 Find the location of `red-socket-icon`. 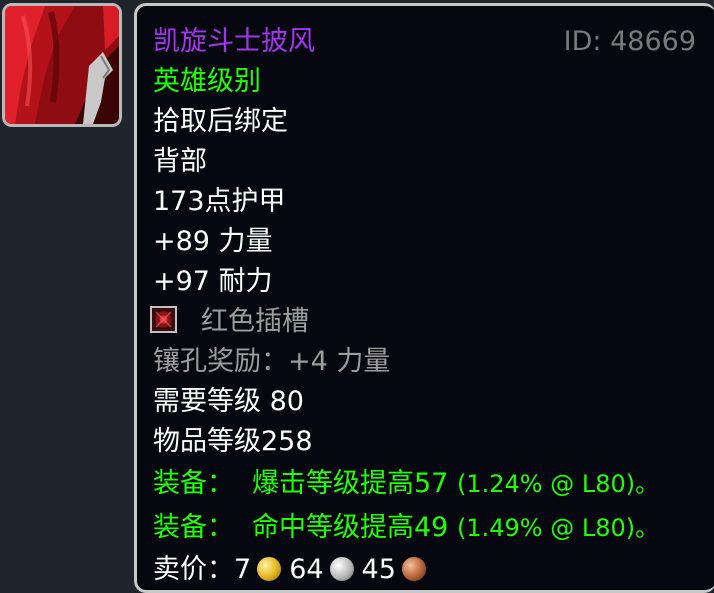

red-socket-icon is located at coordinates (163, 319).